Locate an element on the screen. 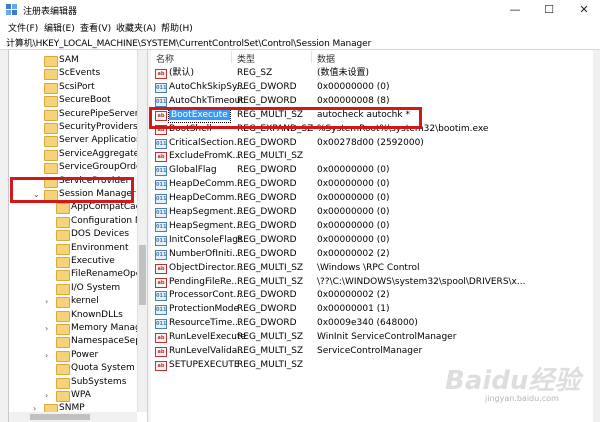 The height and width of the screenshot is (422, 600). column-header-name: 名称 is located at coordinates (165, 58).